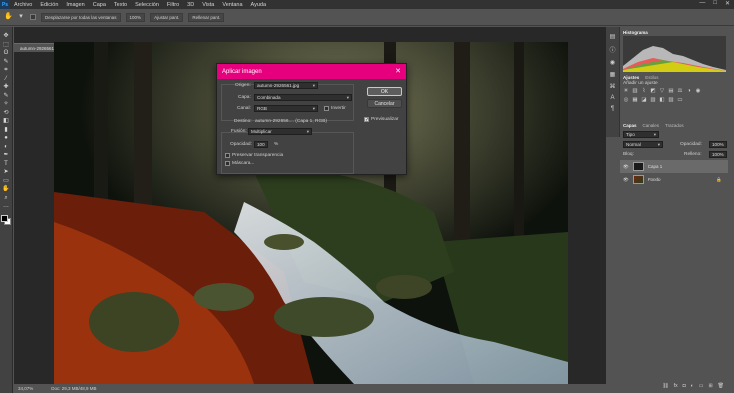 This screenshot has height=393, width=734. I want to click on tab-estilos: Estilos, so click(651, 77).